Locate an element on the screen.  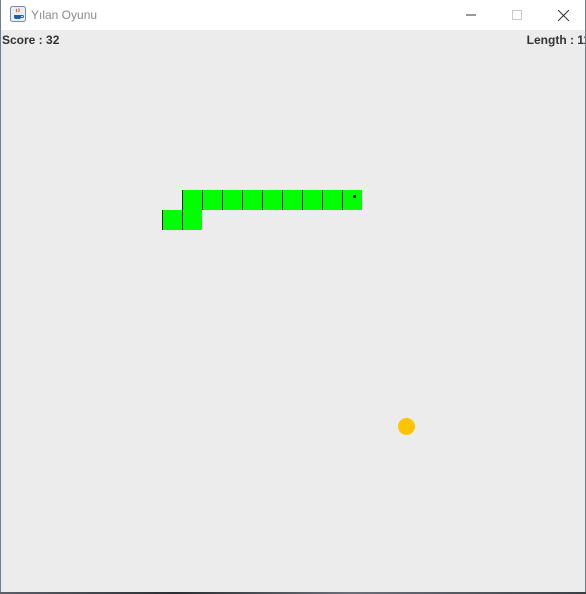
title-bar: Yılan Oyunu is located at coordinates (293, 15).